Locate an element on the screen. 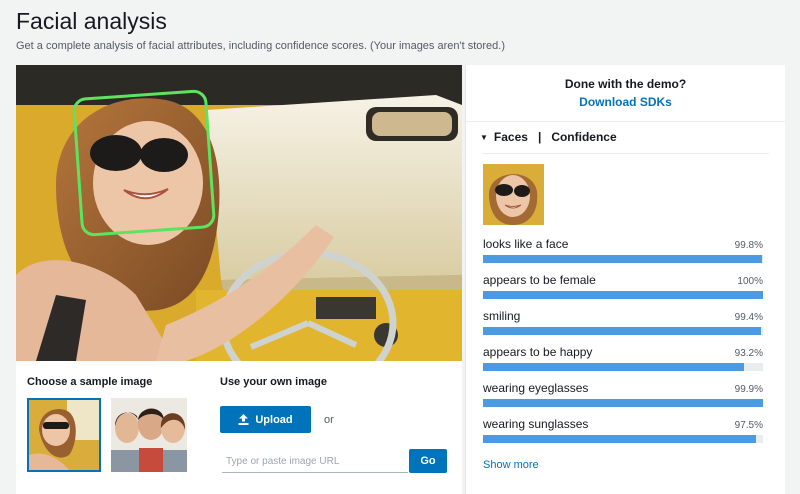 The image size is (800, 494). detected-face-thumbnail is located at coordinates (513, 194).